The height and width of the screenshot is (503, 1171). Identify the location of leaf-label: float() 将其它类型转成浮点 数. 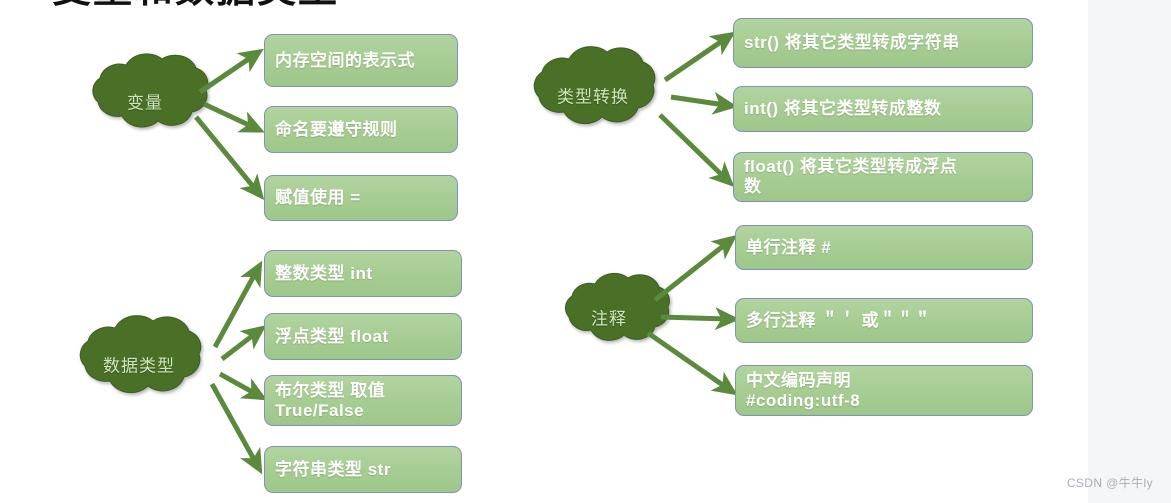
(851, 176).